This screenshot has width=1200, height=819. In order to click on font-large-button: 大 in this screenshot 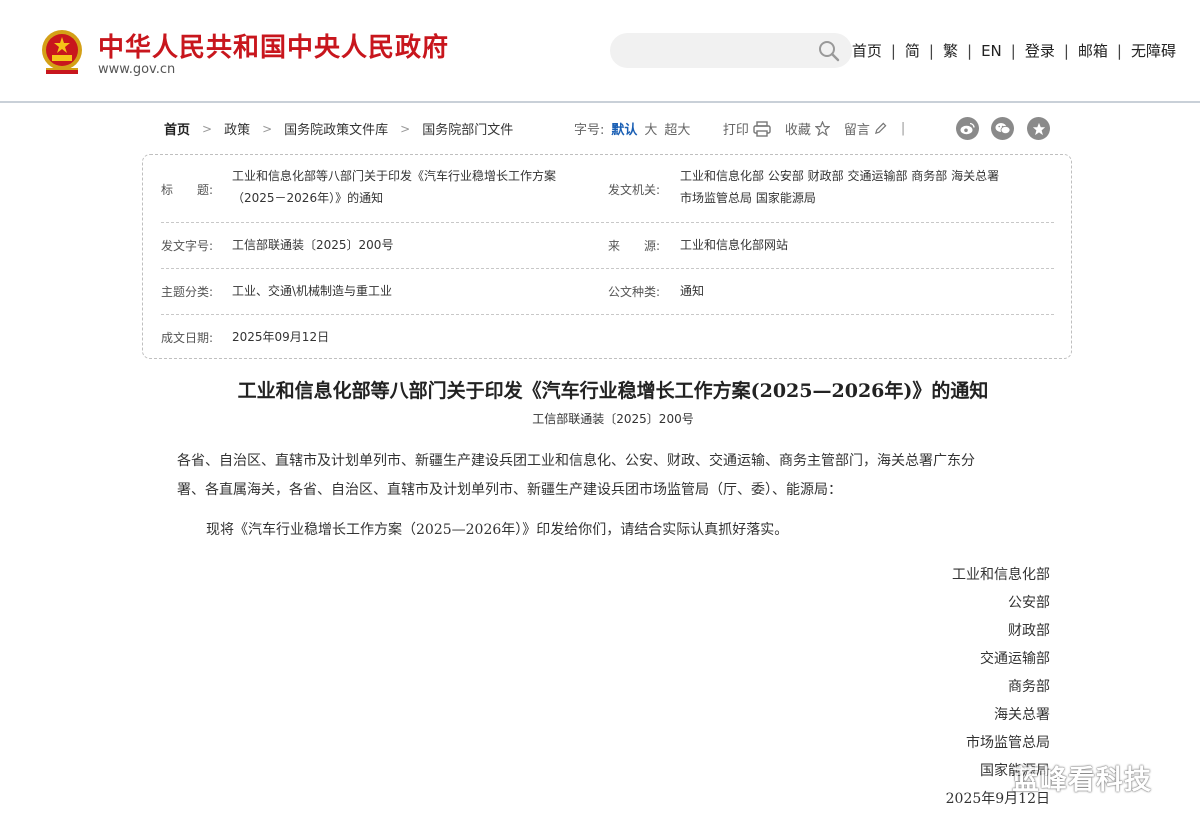, I will do `click(650, 128)`.